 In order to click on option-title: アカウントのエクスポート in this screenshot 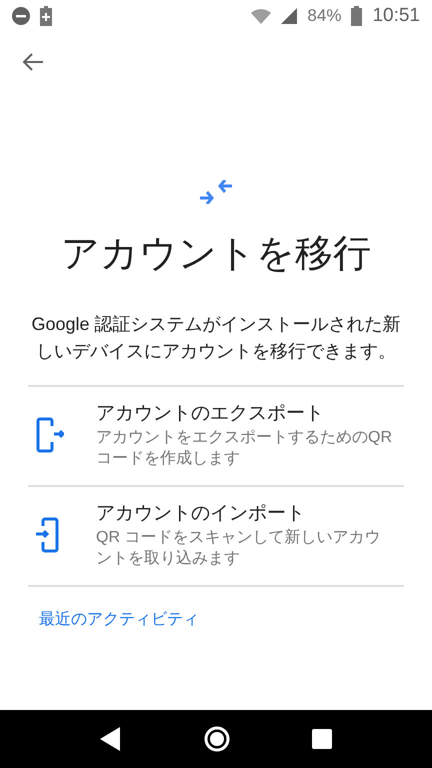, I will do `click(210, 414)`.